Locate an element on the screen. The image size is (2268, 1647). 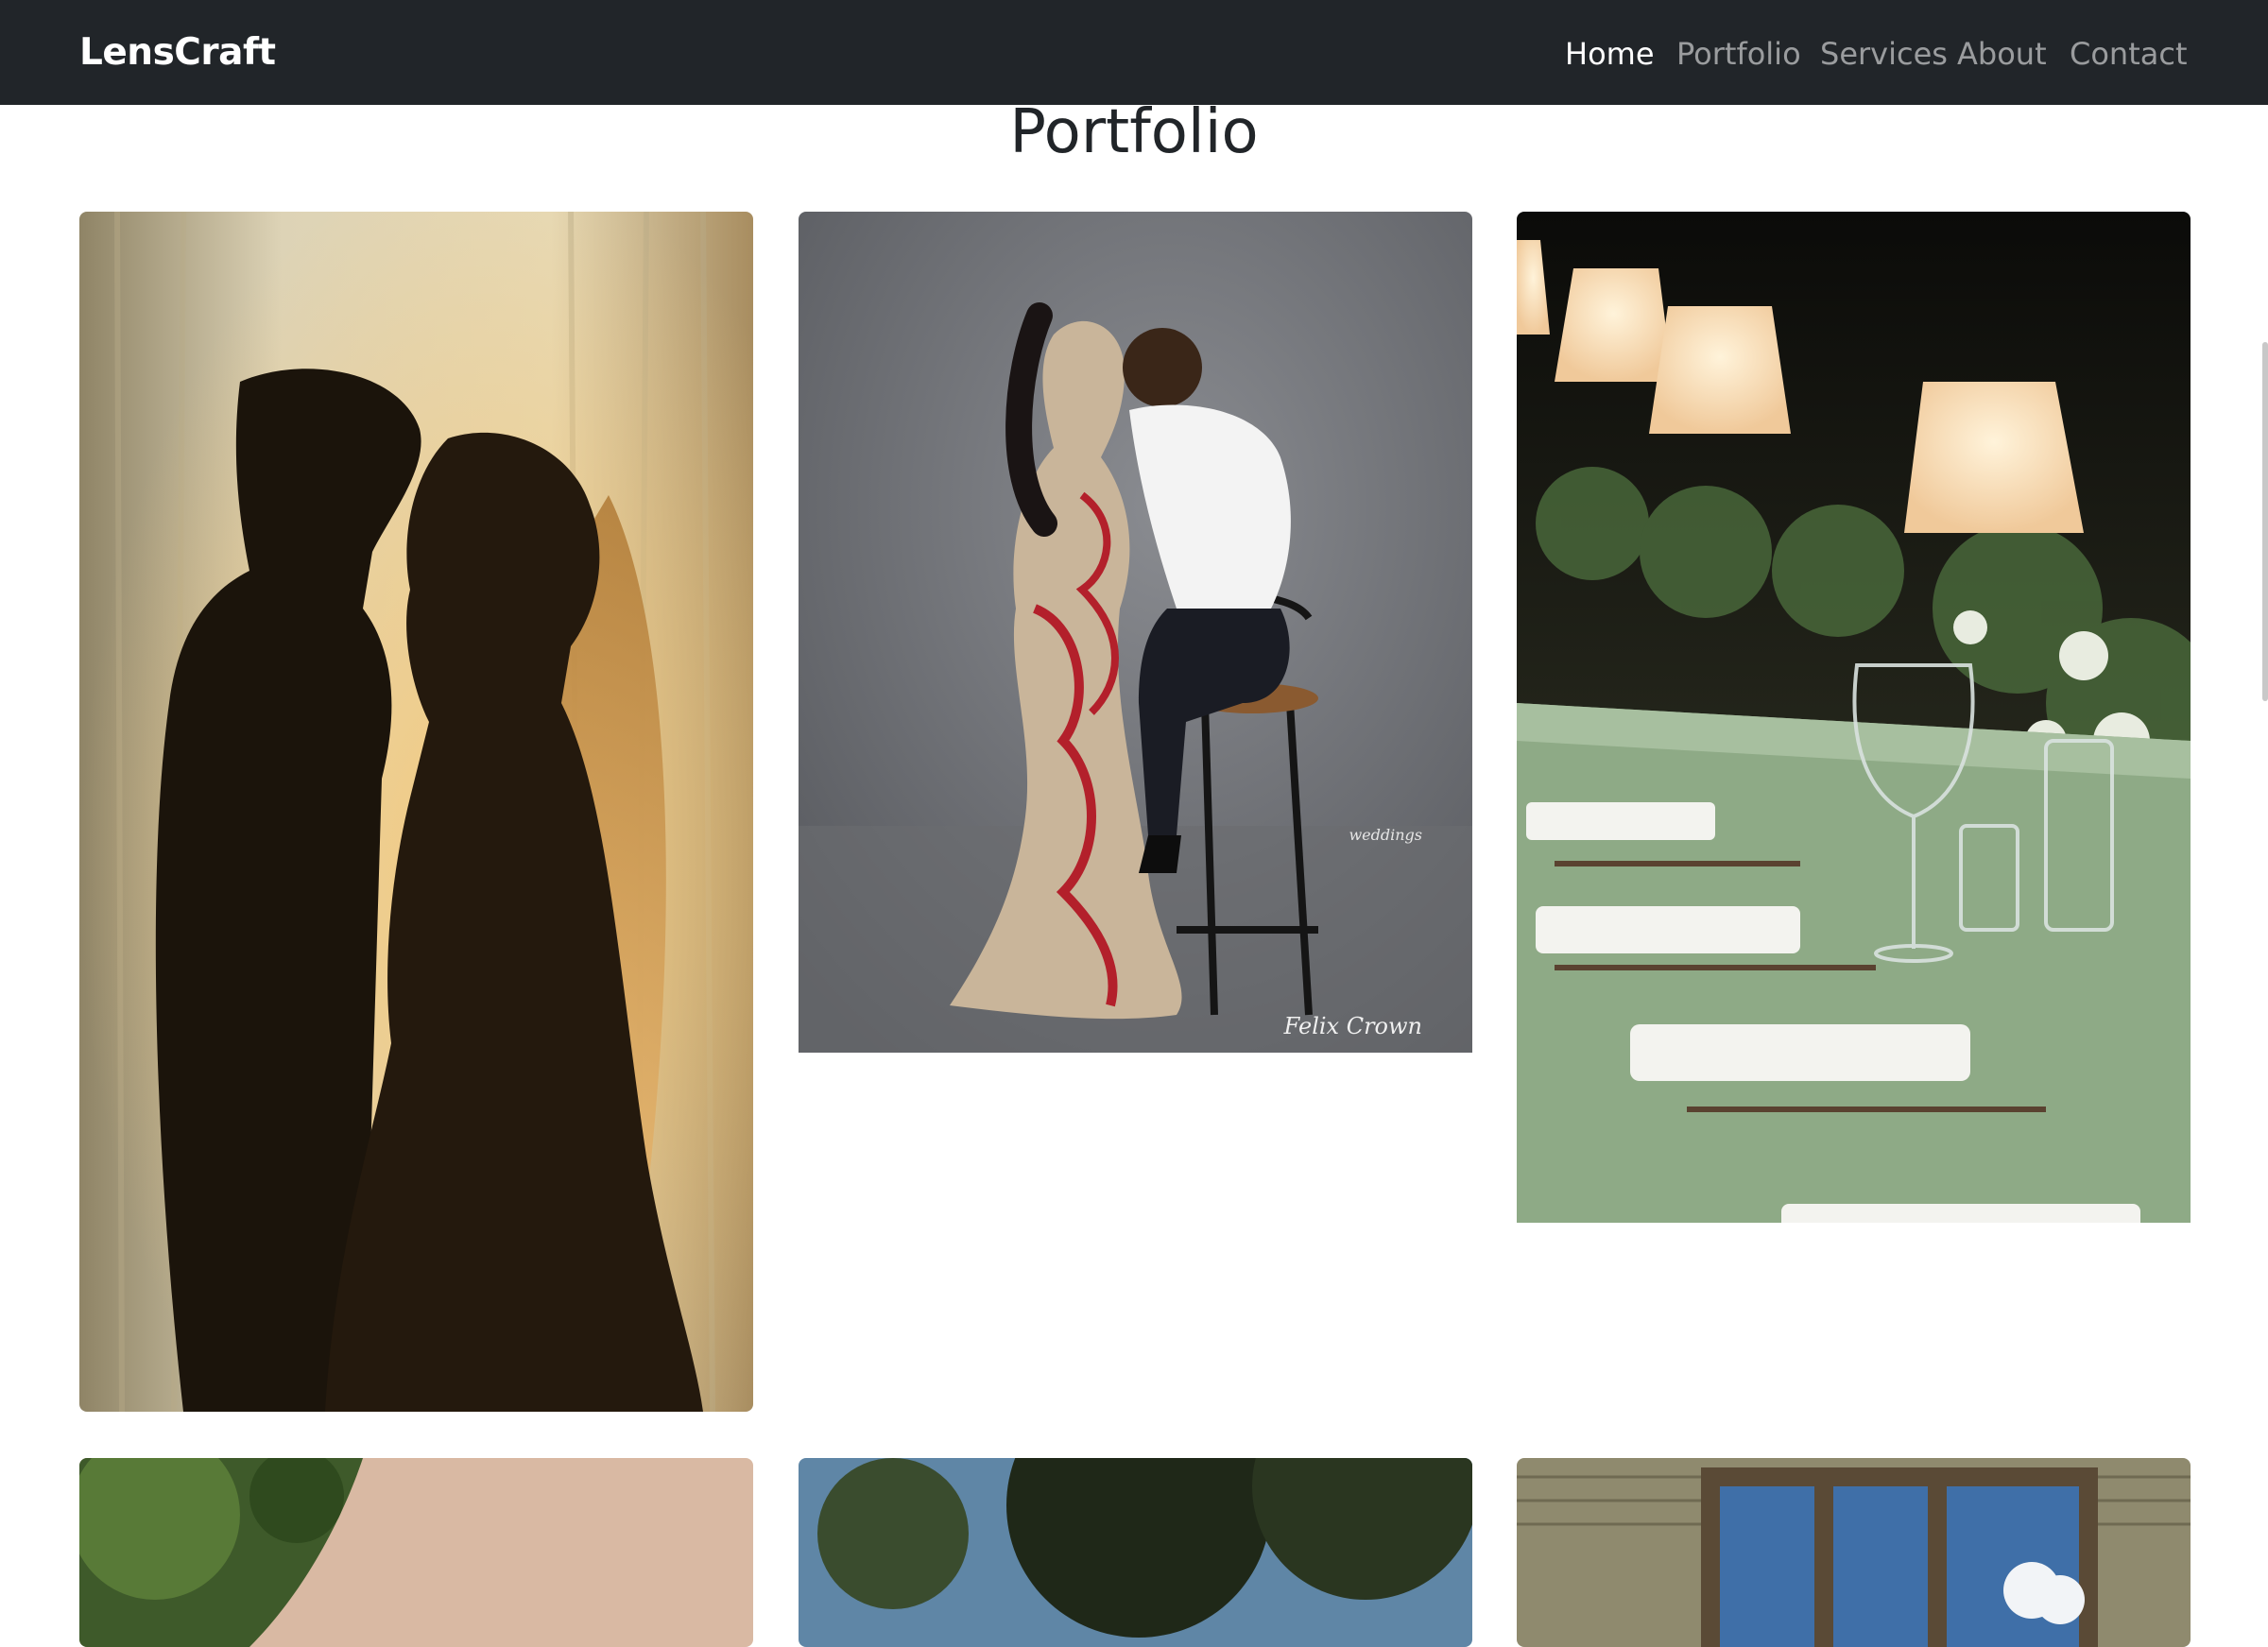
building-facade-image is located at coordinates (1854, 1552).